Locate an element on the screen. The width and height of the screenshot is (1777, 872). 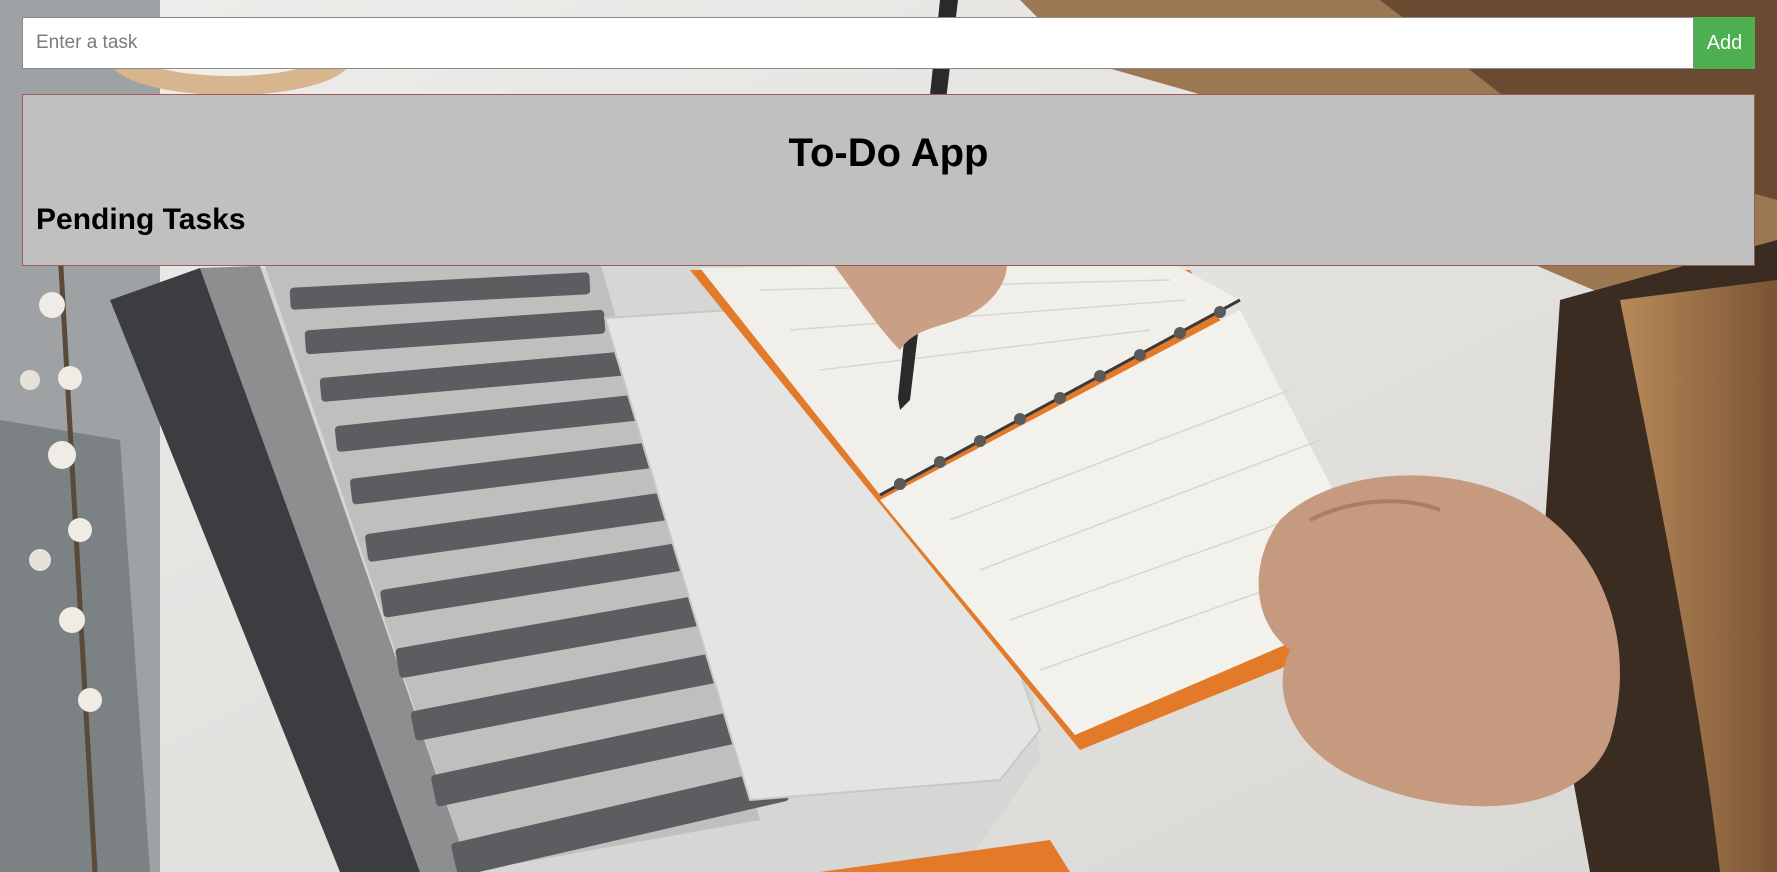
task-entry-form: Add is located at coordinates (888, 43).